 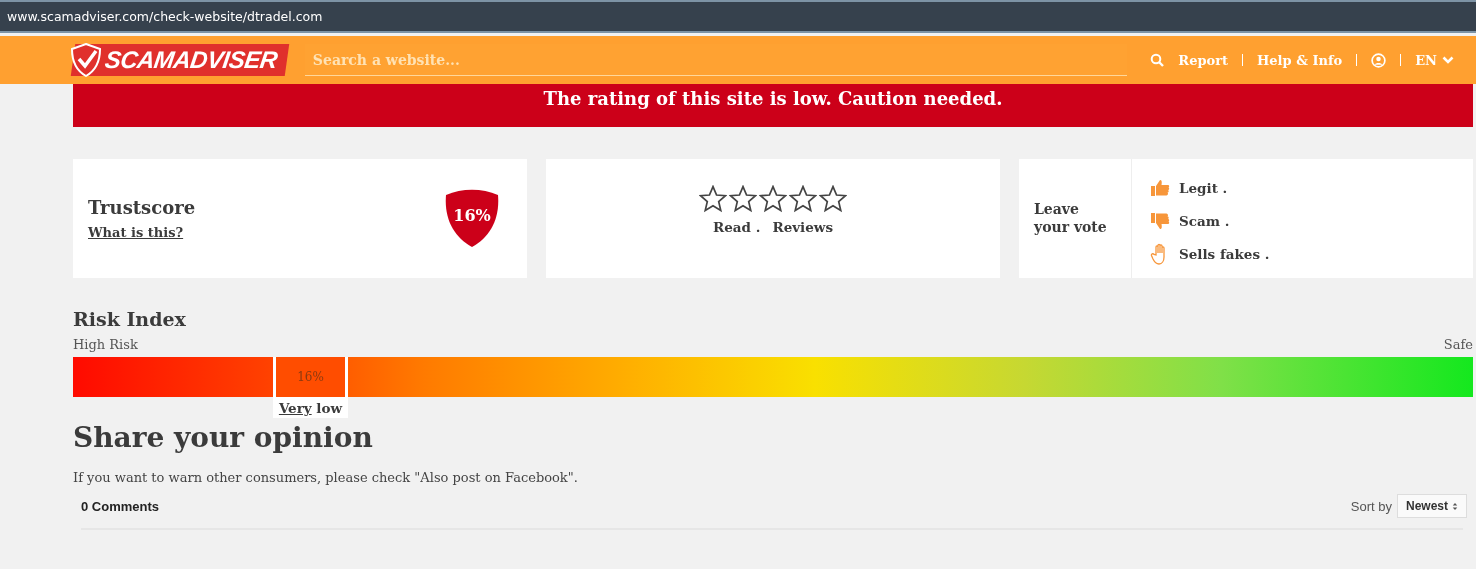 What do you see at coordinates (1371, 506) in the screenshot?
I see `sort-label: Sort by` at bounding box center [1371, 506].